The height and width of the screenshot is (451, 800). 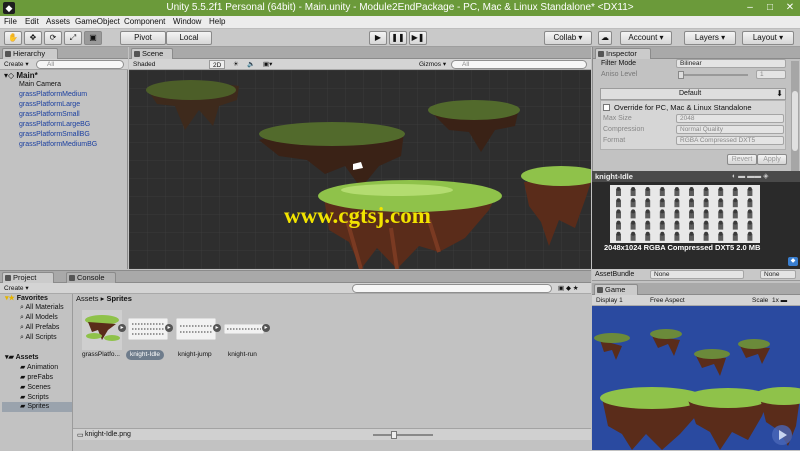 I want to click on asset-thumbnail-grass, so click(x=102, y=330).